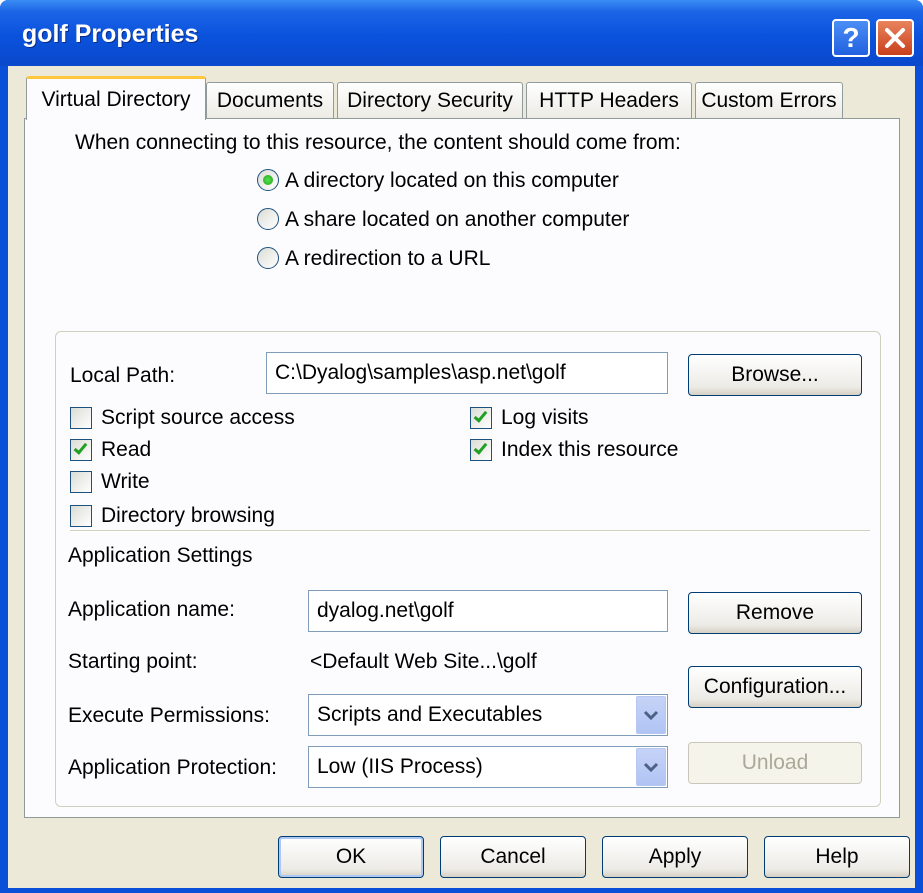 Image resolution: width=923 pixels, height=893 pixels. I want to click on radio-local-directory, so click(268, 180).